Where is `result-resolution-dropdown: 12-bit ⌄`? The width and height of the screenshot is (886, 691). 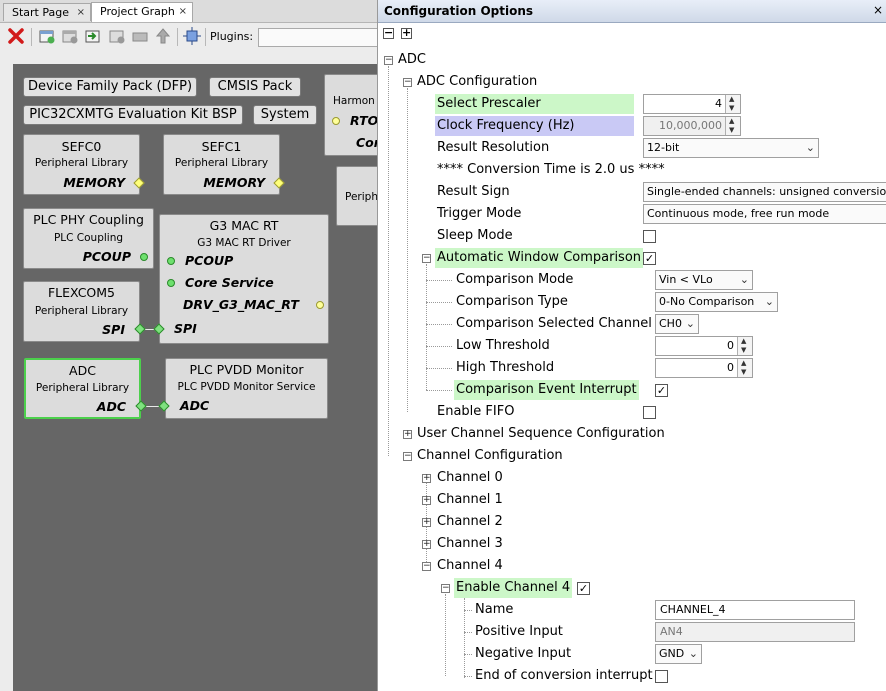
result-resolution-dropdown: 12-bit ⌄ is located at coordinates (731, 148).